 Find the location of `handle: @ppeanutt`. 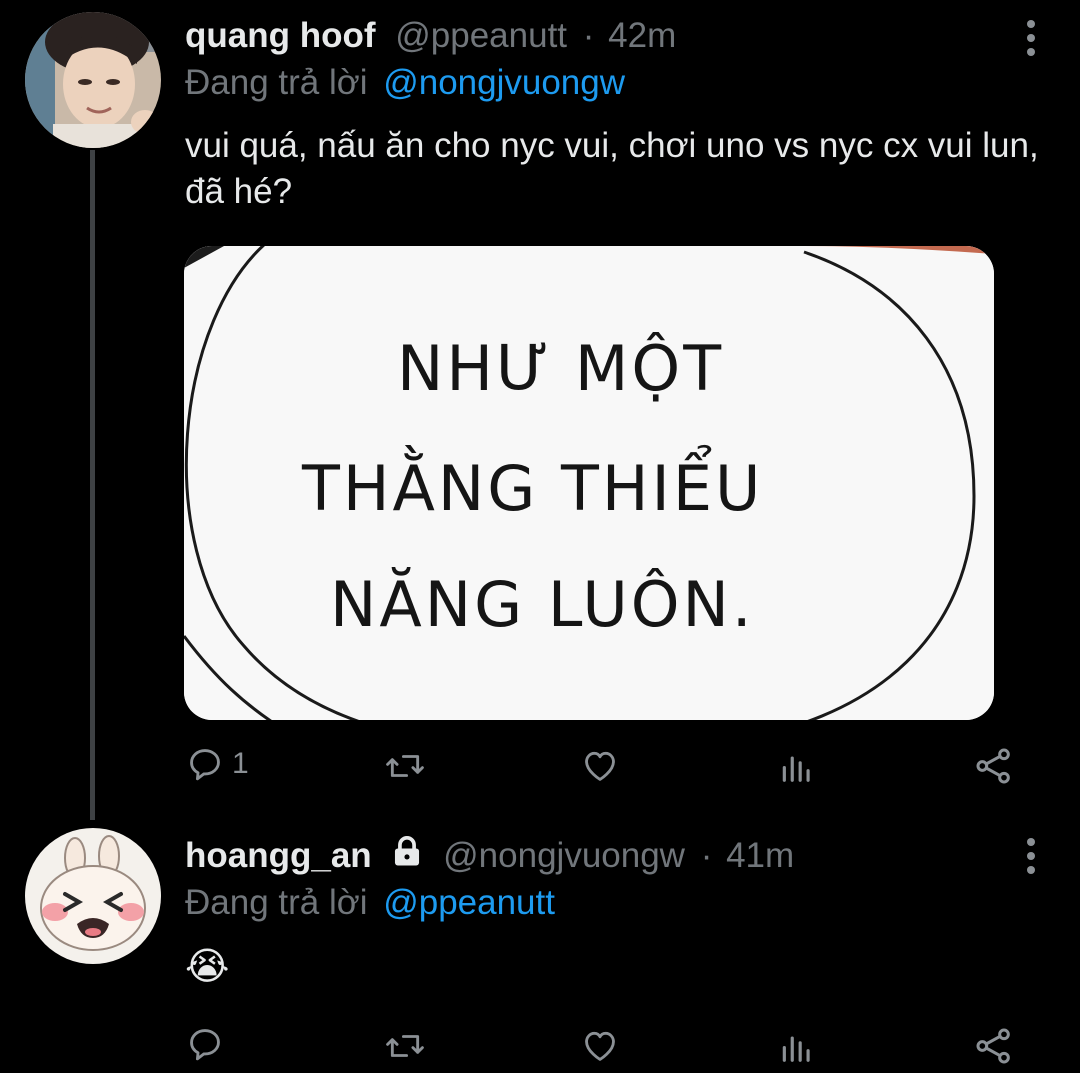

handle: @ppeanutt is located at coordinates (481, 35).